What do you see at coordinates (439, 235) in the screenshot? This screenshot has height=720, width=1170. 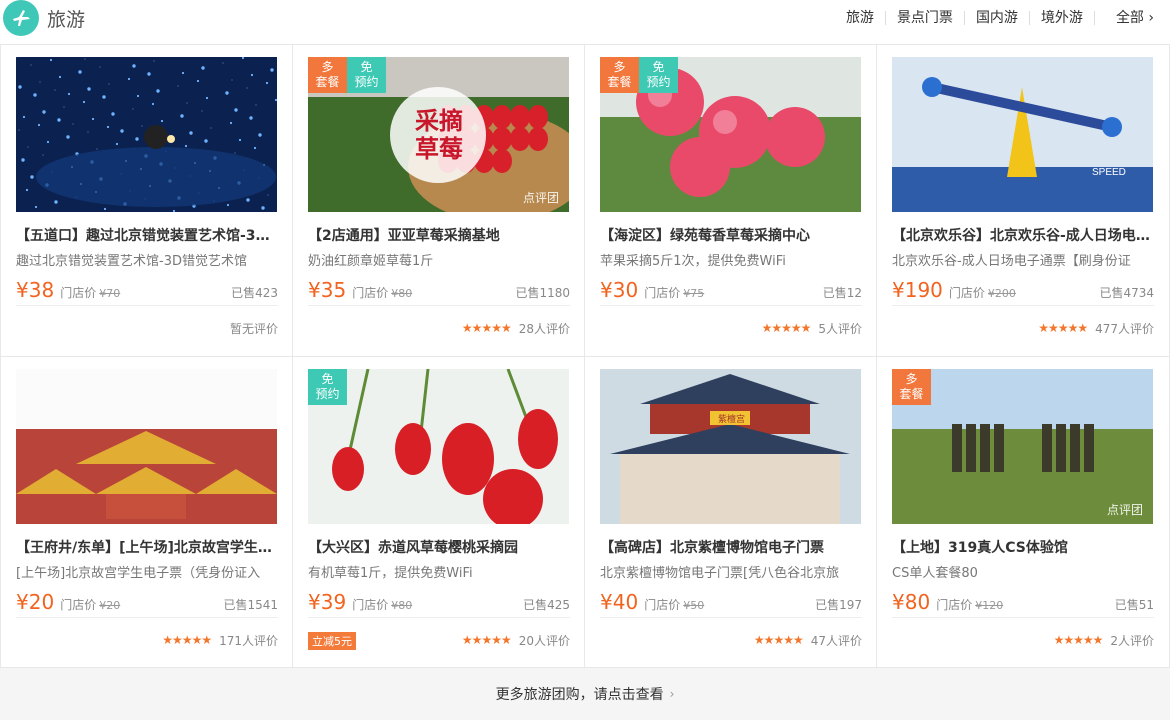 I see `deal-title: 【2店通用】亚亚草莓采摘基地` at bounding box center [439, 235].